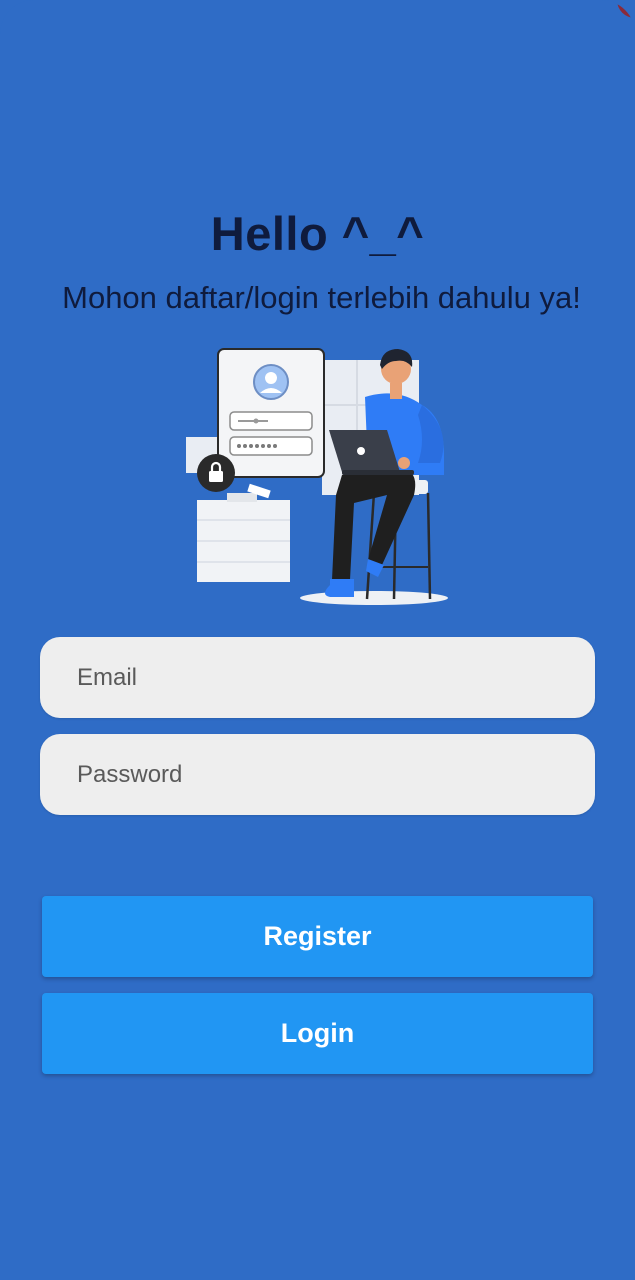  Describe the element at coordinates (317, 936) in the screenshot. I see `register-button: Register` at that location.